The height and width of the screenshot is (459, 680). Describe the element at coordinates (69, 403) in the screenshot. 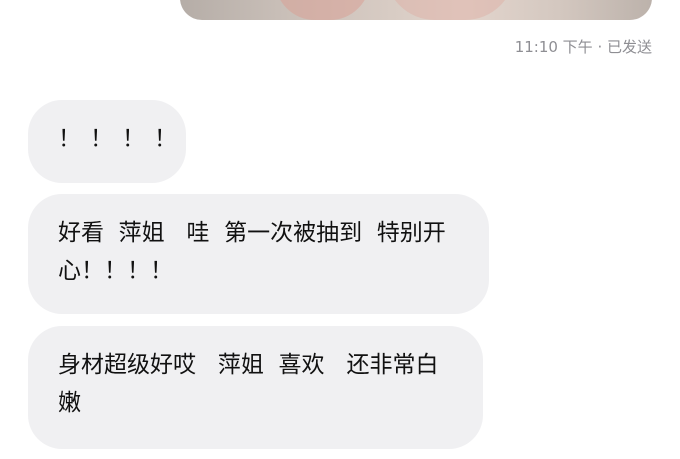

I see `message-text: 嫩` at that location.